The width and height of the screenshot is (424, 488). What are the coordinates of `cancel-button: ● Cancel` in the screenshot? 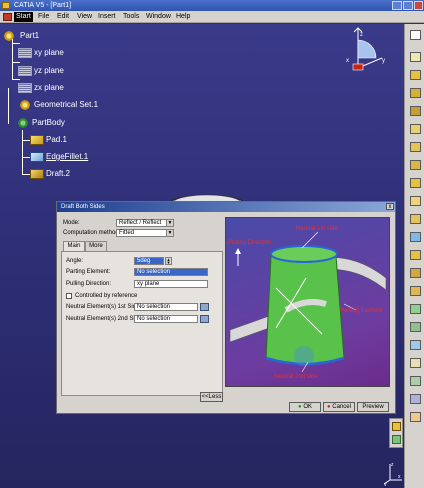 It's located at (339, 407).